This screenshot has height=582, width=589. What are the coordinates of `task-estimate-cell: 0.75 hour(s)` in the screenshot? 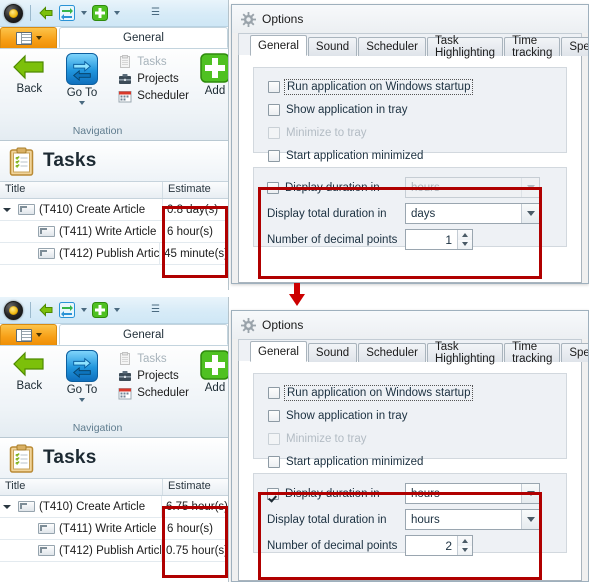 It's located at (194, 551).